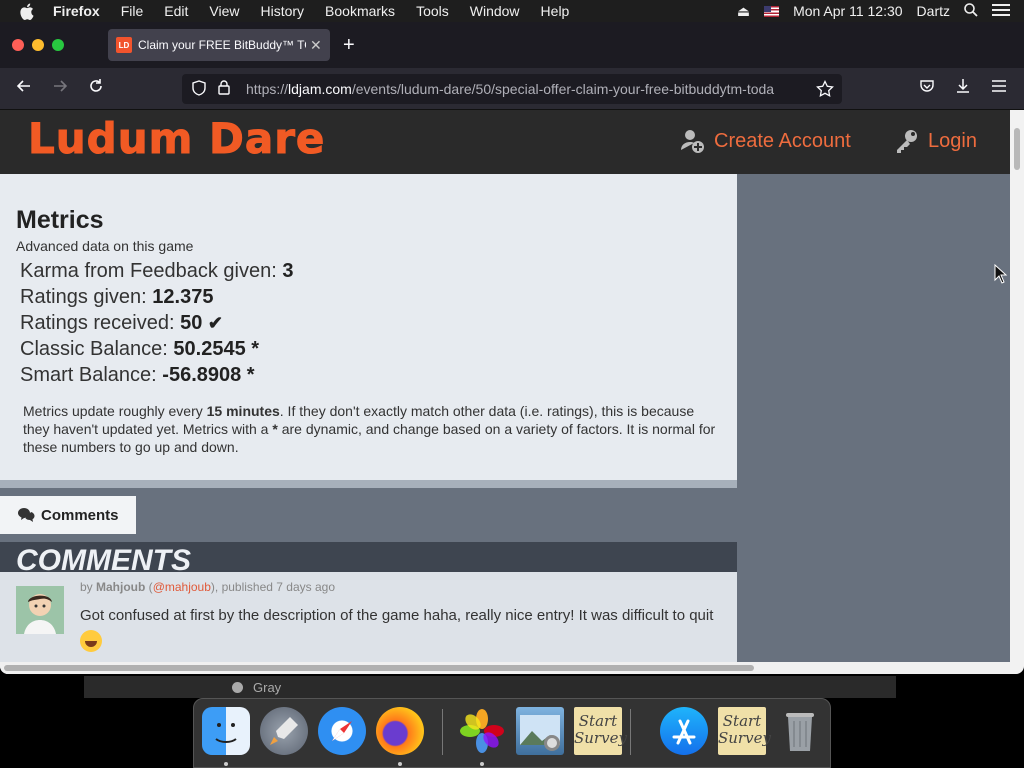 This screenshot has height=768, width=1024. I want to click on finder-running-indicator, so click(226, 764).